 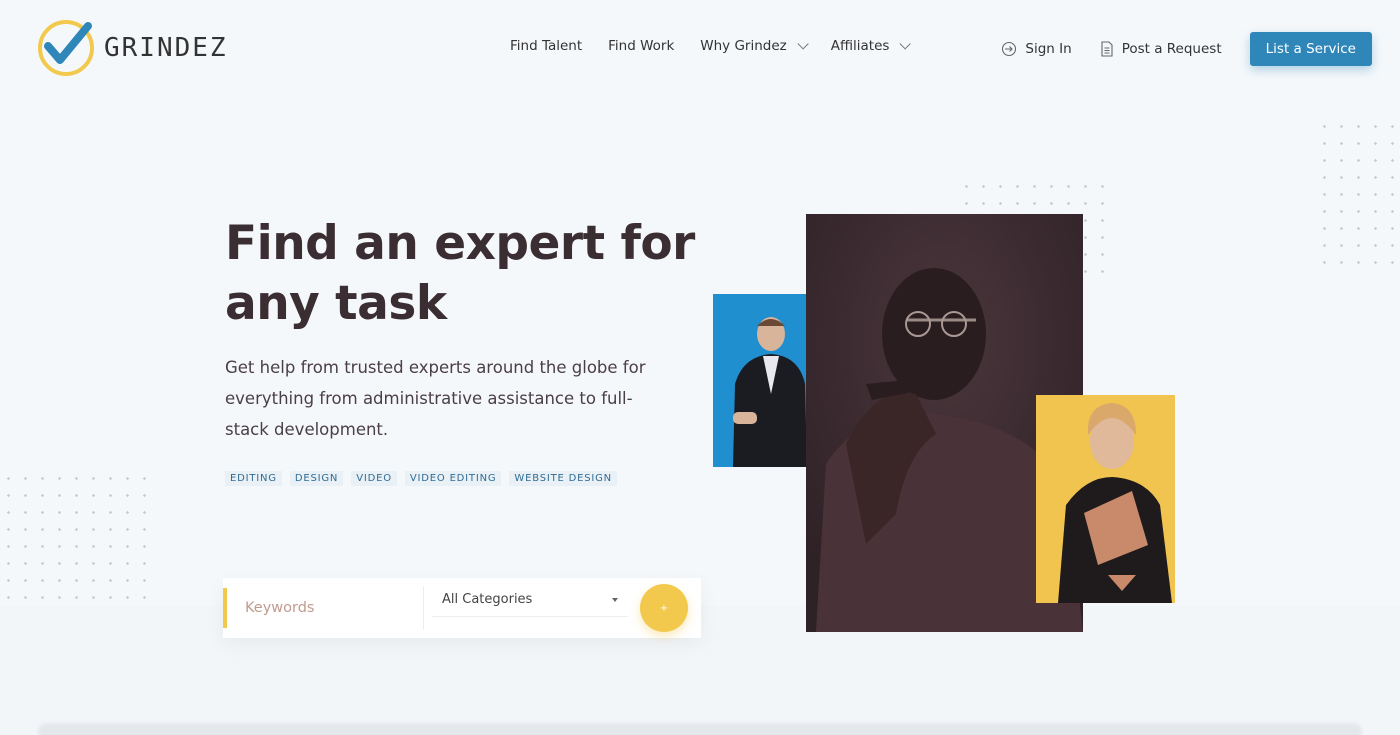 I want to click on post-request-link: Post a Request, so click(x=1161, y=49).